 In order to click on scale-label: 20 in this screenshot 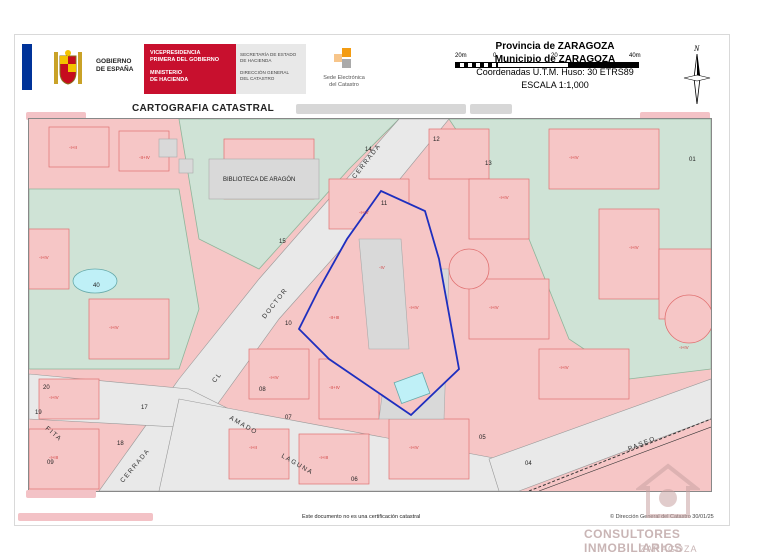, I will do `click(554, 56)`.